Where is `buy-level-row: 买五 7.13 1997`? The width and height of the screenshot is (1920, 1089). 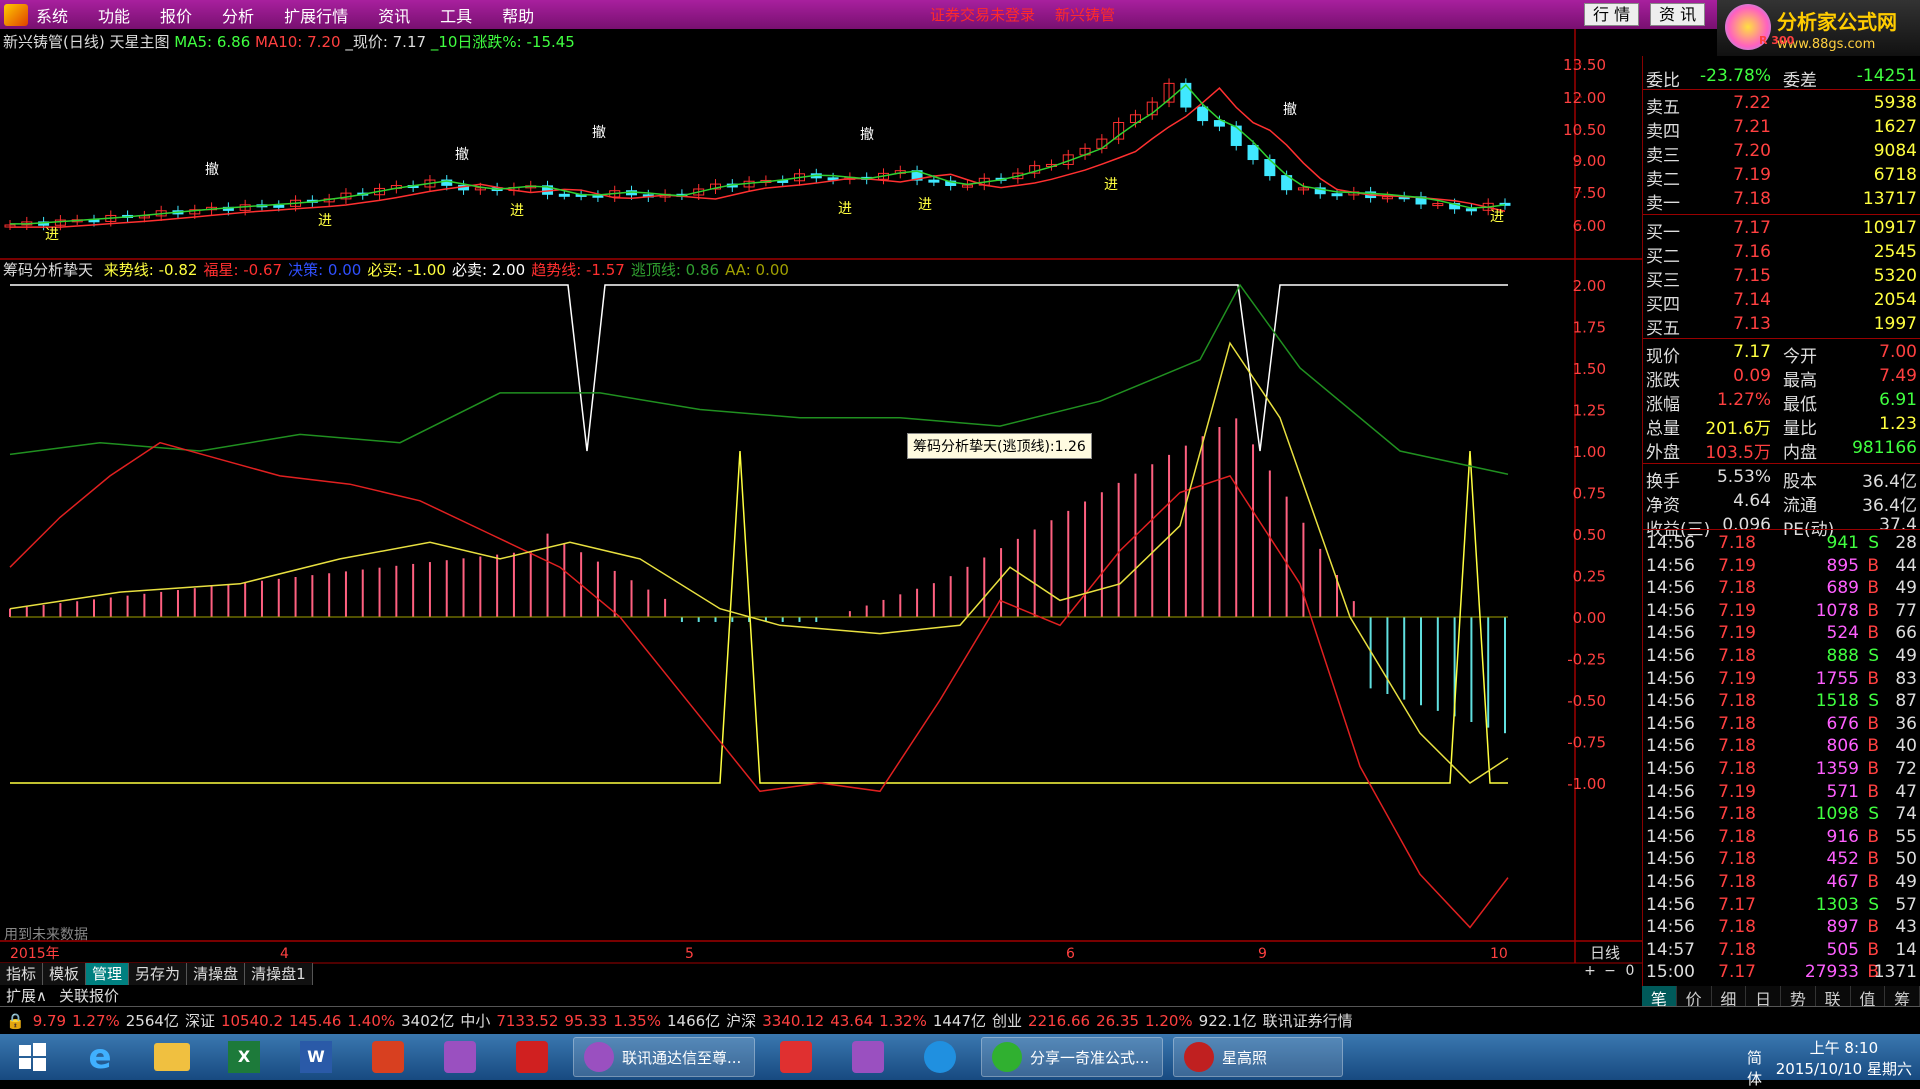 buy-level-row: 买五 7.13 1997 is located at coordinates (1781, 326).